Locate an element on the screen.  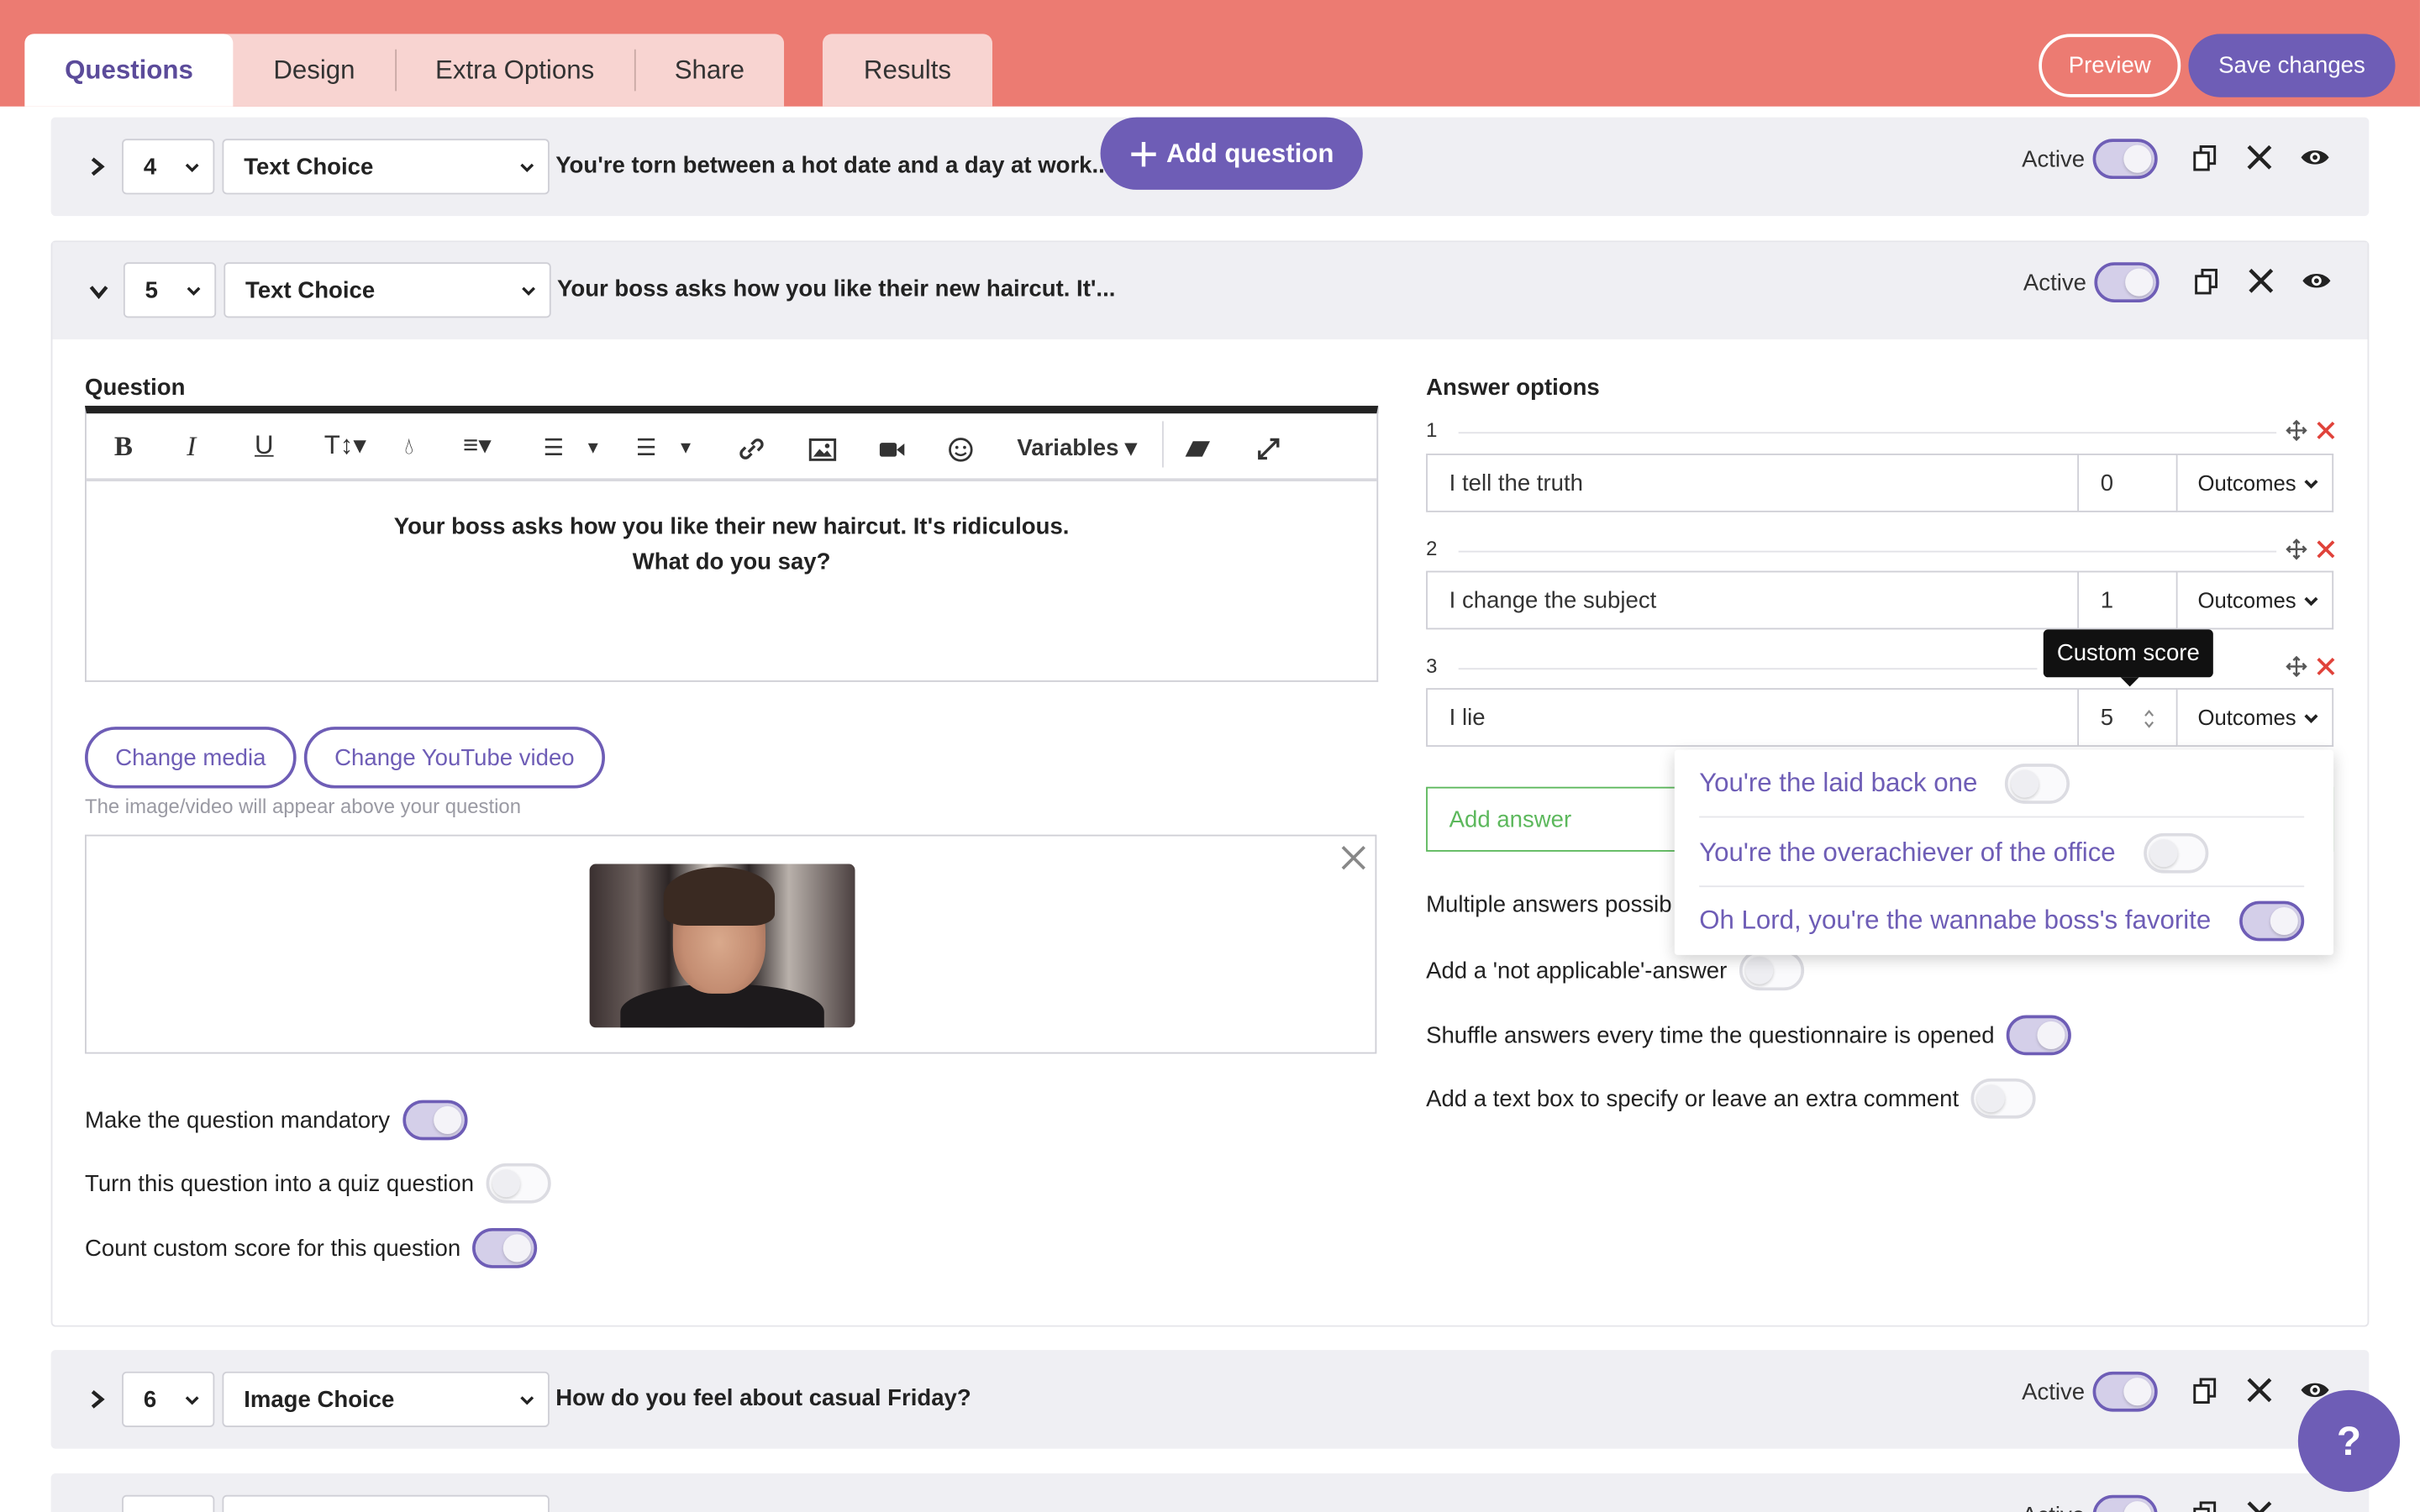
question-number: 4 is located at coordinates (150, 166).